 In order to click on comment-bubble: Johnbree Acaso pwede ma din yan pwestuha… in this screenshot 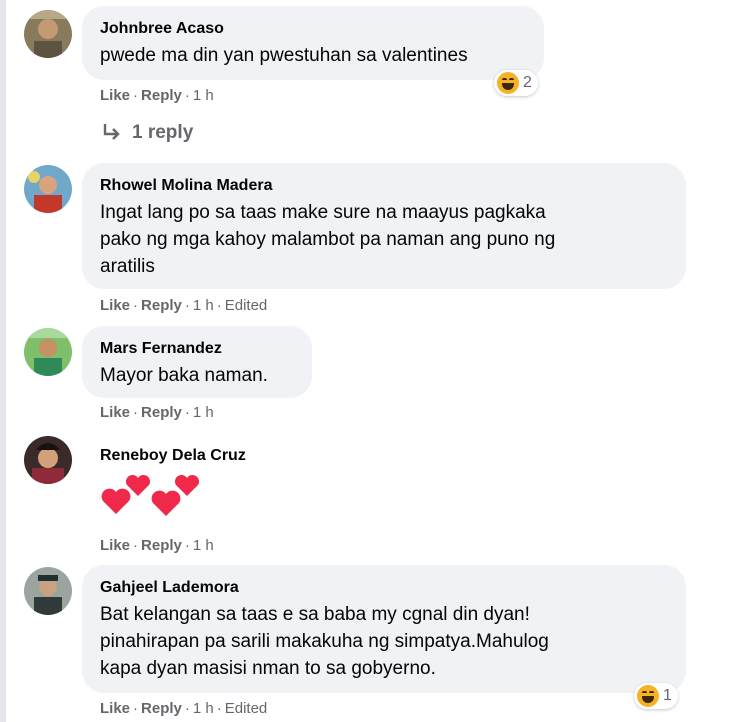, I will do `click(313, 43)`.